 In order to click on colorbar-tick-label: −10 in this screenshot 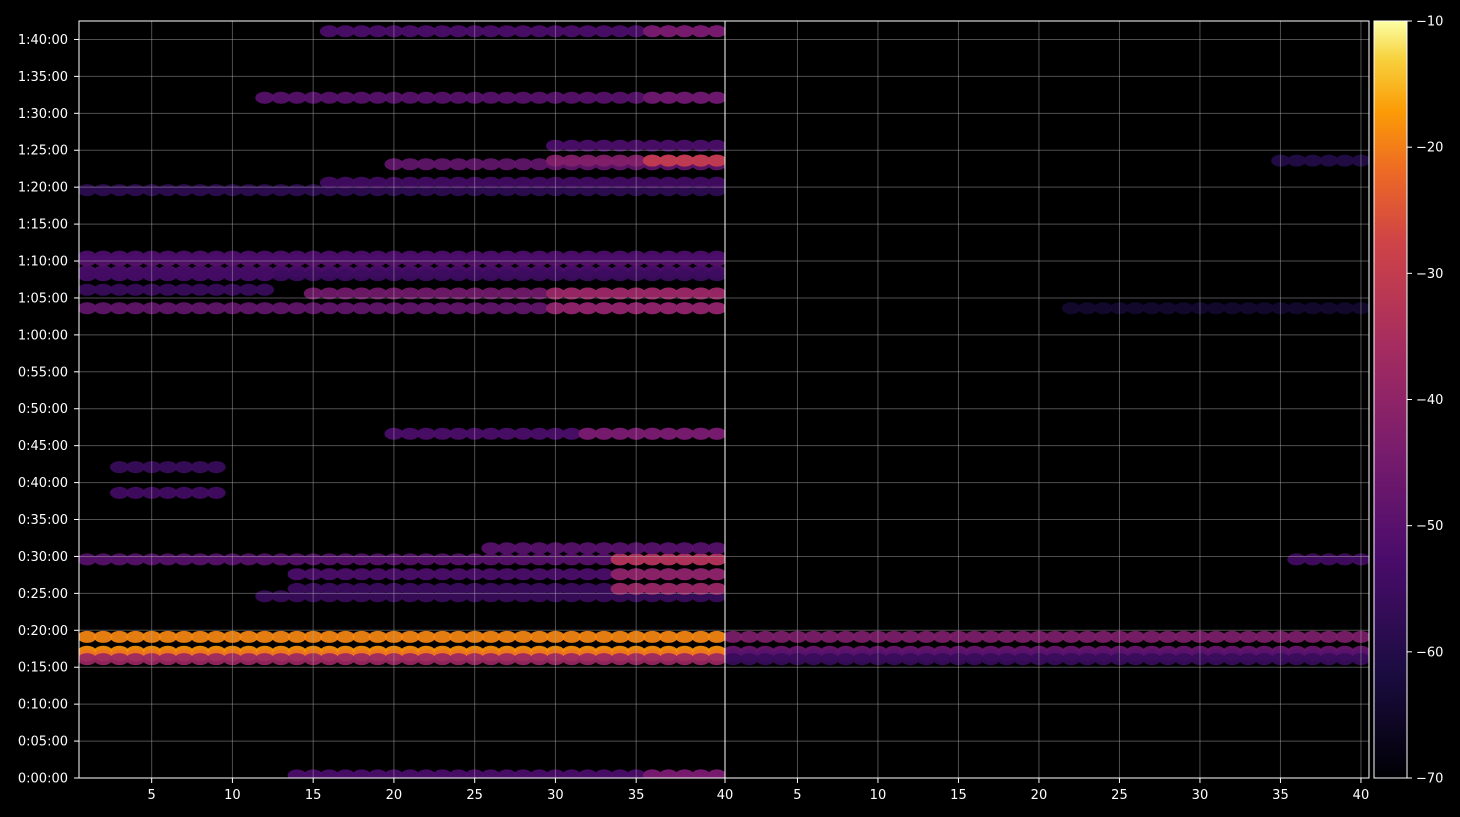, I will do `click(1429, 22)`.